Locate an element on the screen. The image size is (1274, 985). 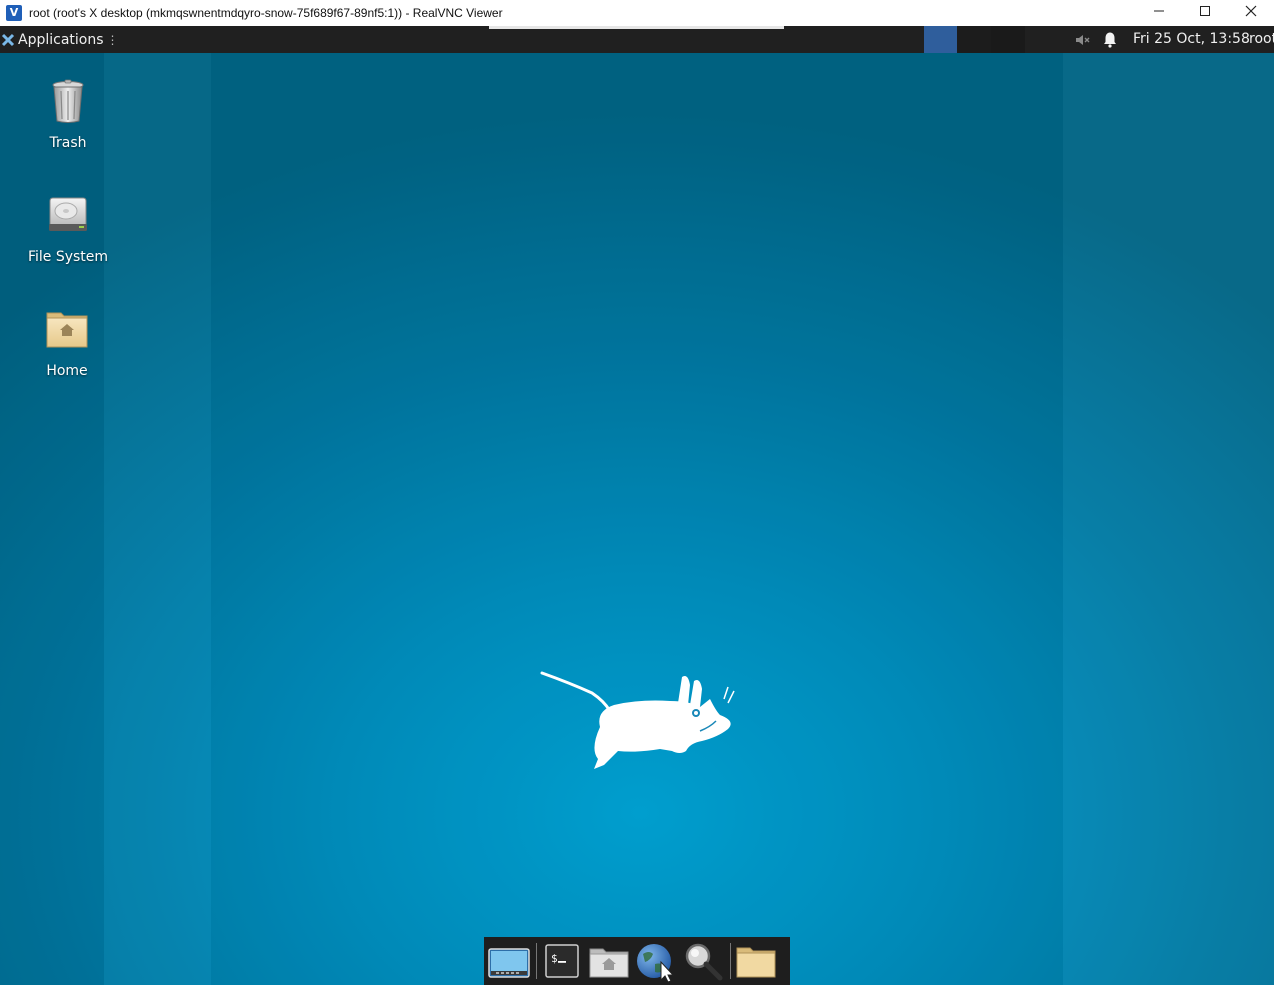
web-browser-icon is located at coordinates (656, 963).